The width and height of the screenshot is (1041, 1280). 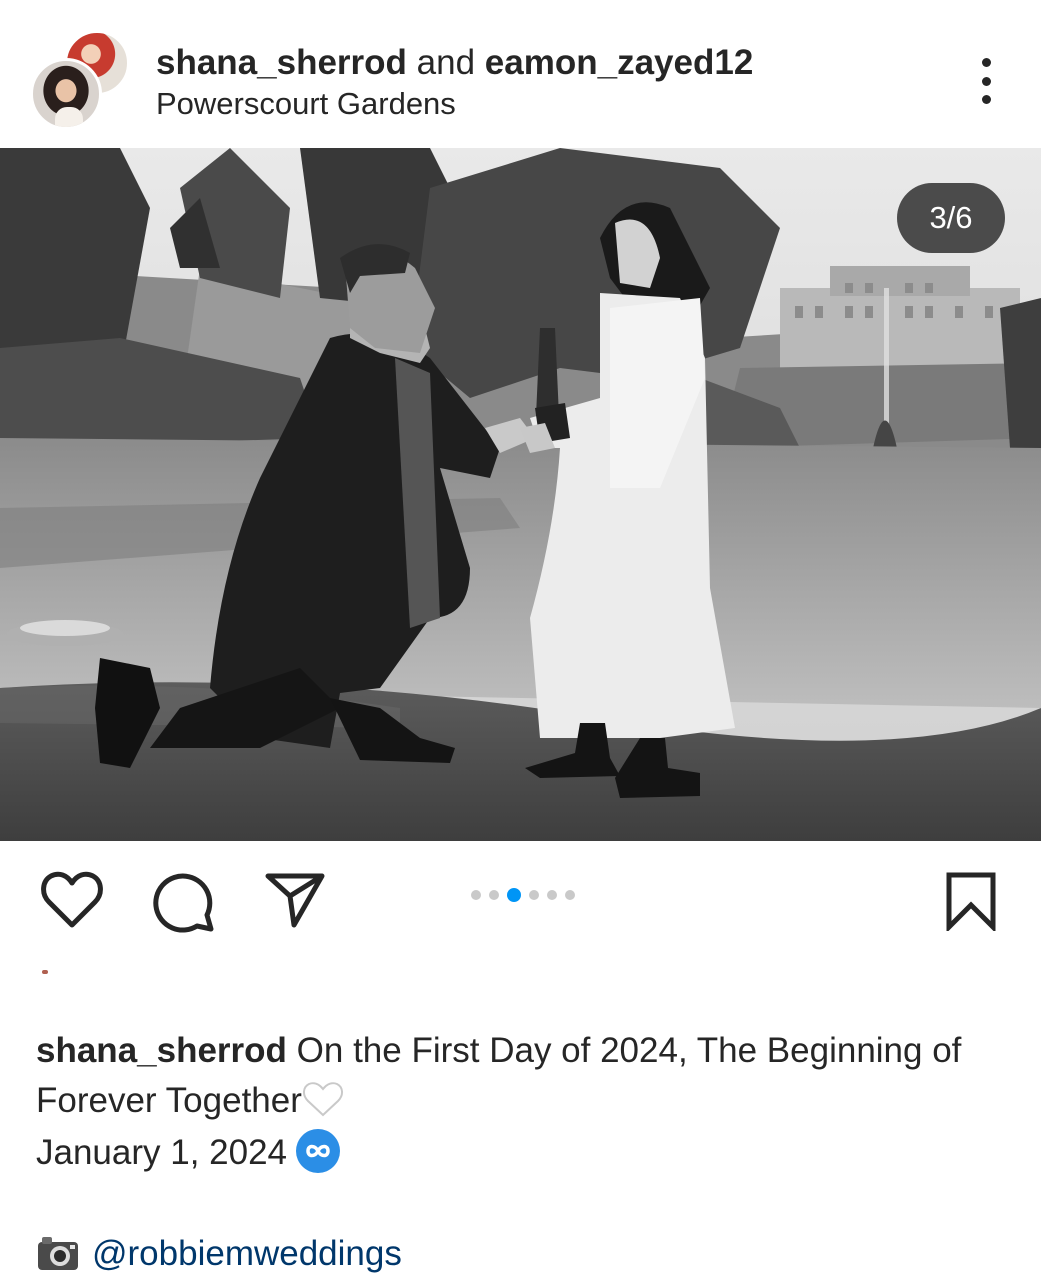 I want to click on author-primary-link: shana_sherrod, so click(x=281, y=62).